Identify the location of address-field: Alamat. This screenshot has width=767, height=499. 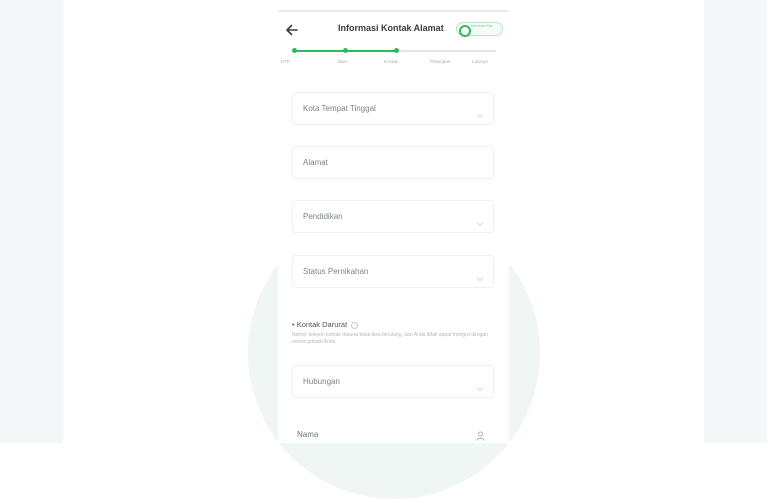
(393, 162).